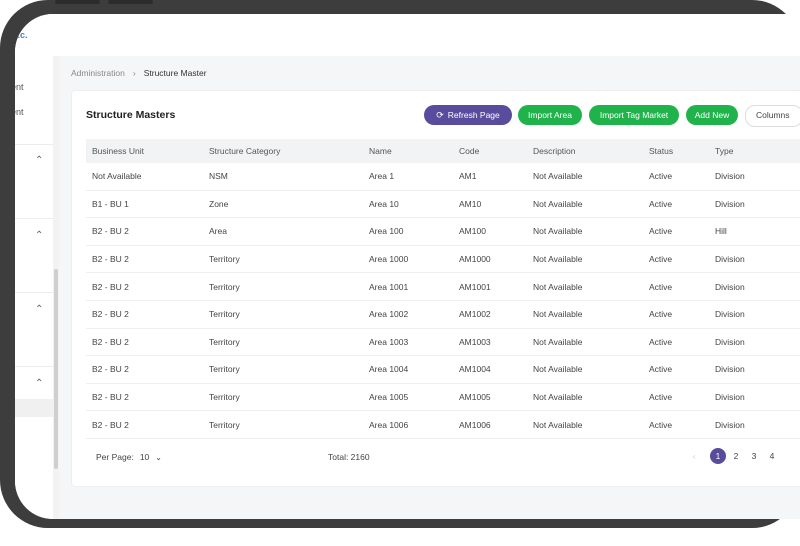  Describe the element at coordinates (98, 73) in the screenshot. I see `breadcrumb-administration: Administration` at that location.